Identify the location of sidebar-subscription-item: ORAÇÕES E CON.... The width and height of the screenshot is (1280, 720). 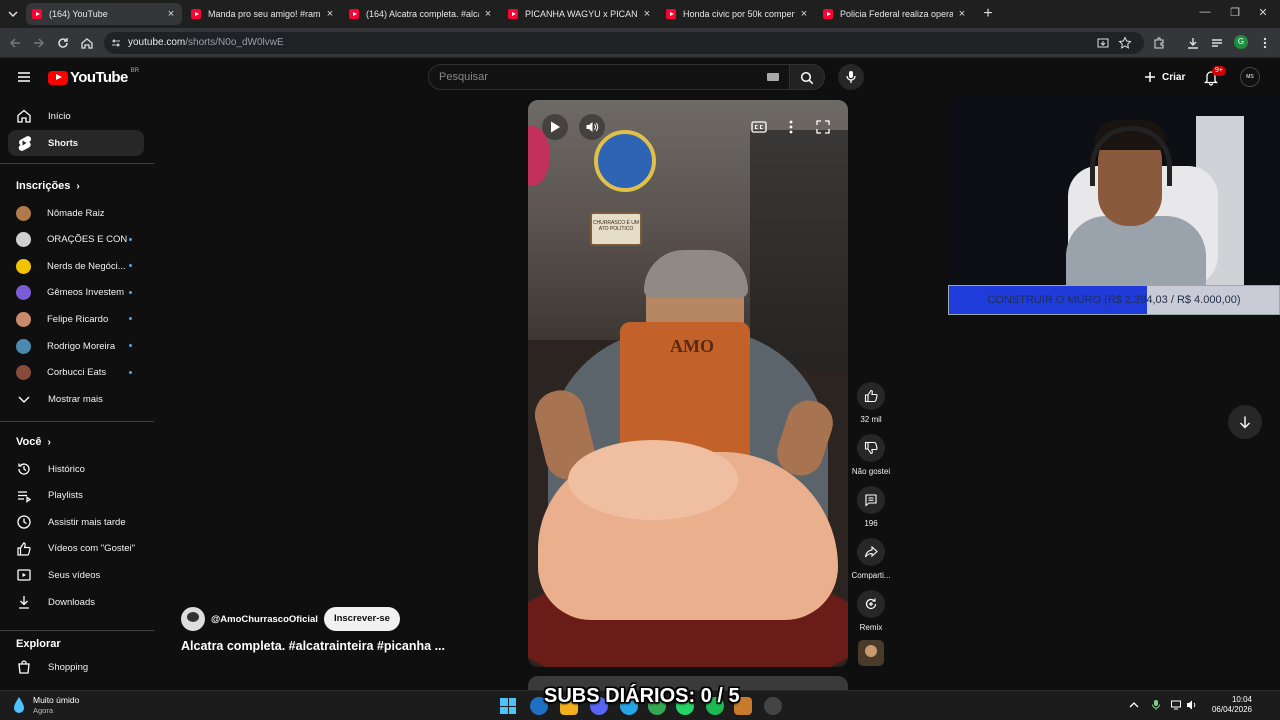
(76, 240).